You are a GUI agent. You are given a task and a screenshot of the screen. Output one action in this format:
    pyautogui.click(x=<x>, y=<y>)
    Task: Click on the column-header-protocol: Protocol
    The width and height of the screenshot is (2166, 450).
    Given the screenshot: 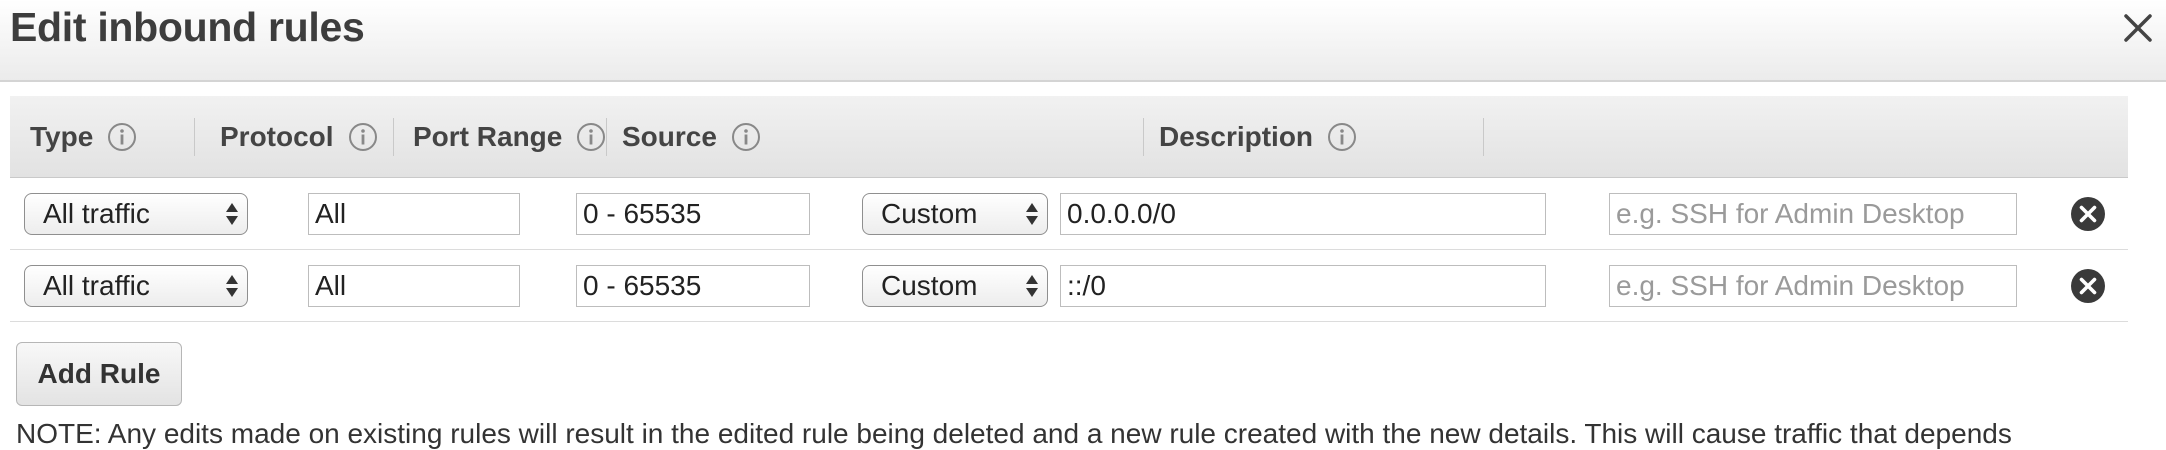 What is the action you would take?
    pyautogui.click(x=299, y=137)
    